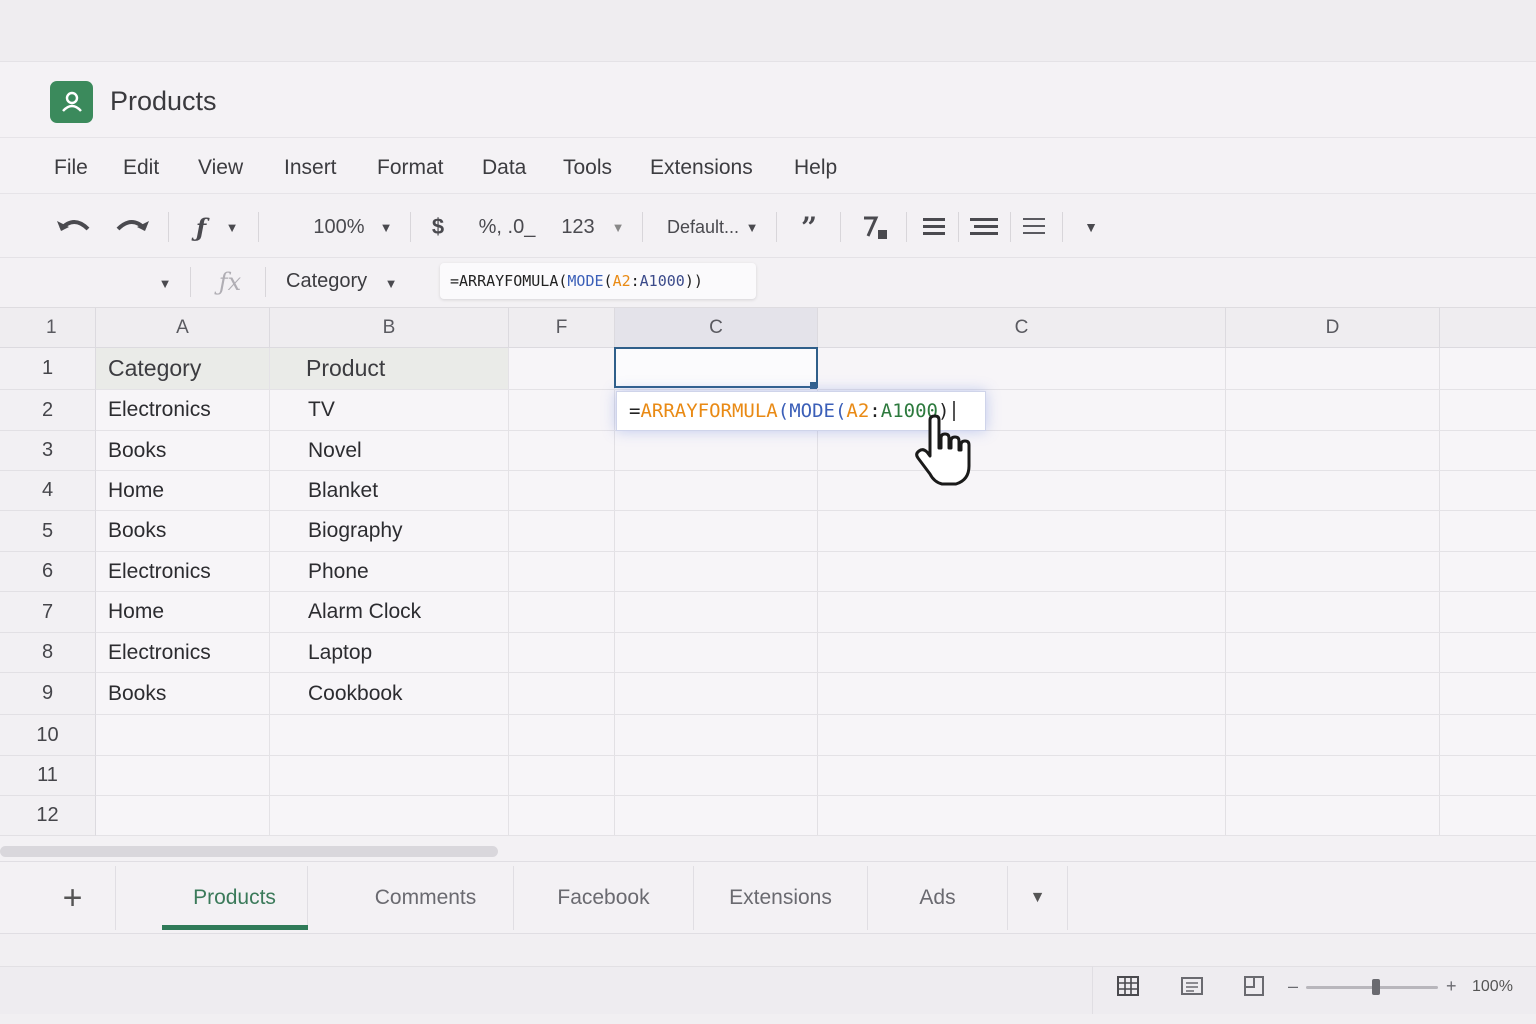 Image resolution: width=1536 pixels, height=1024 pixels. Describe the element at coordinates (438, 227) in the screenshot. I see `currency-format-button: $` at that location.